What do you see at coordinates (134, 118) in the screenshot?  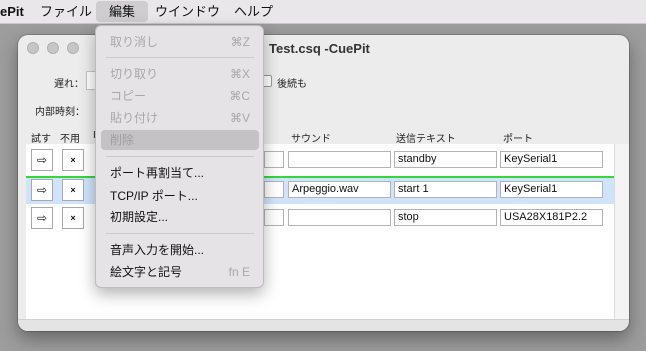 I see `menu-item-label: 貼り付け` at bounding box center [134, 118].